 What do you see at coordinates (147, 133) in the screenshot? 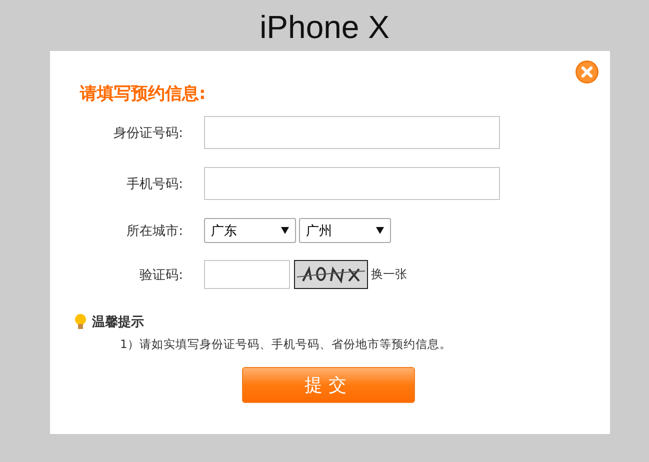
I see `field-label: 身份证号码:` at bounding box center [147, 133].